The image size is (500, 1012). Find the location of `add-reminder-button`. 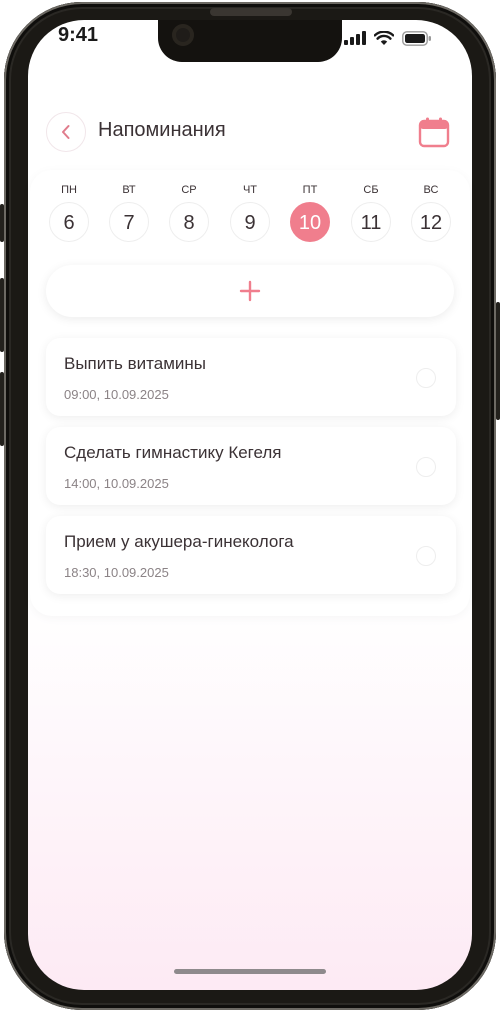

add-reminder-button is located at coordinates (250, 291).